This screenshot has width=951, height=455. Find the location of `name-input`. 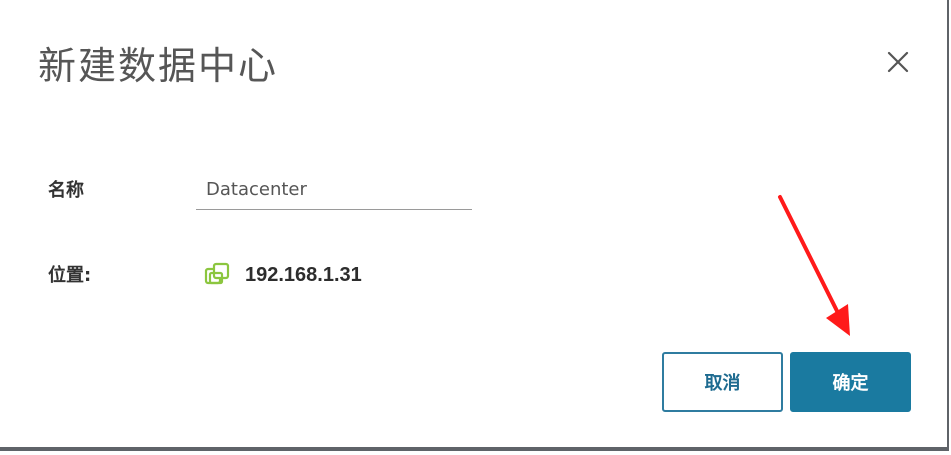

name-input is located at coordinates (334, 190).